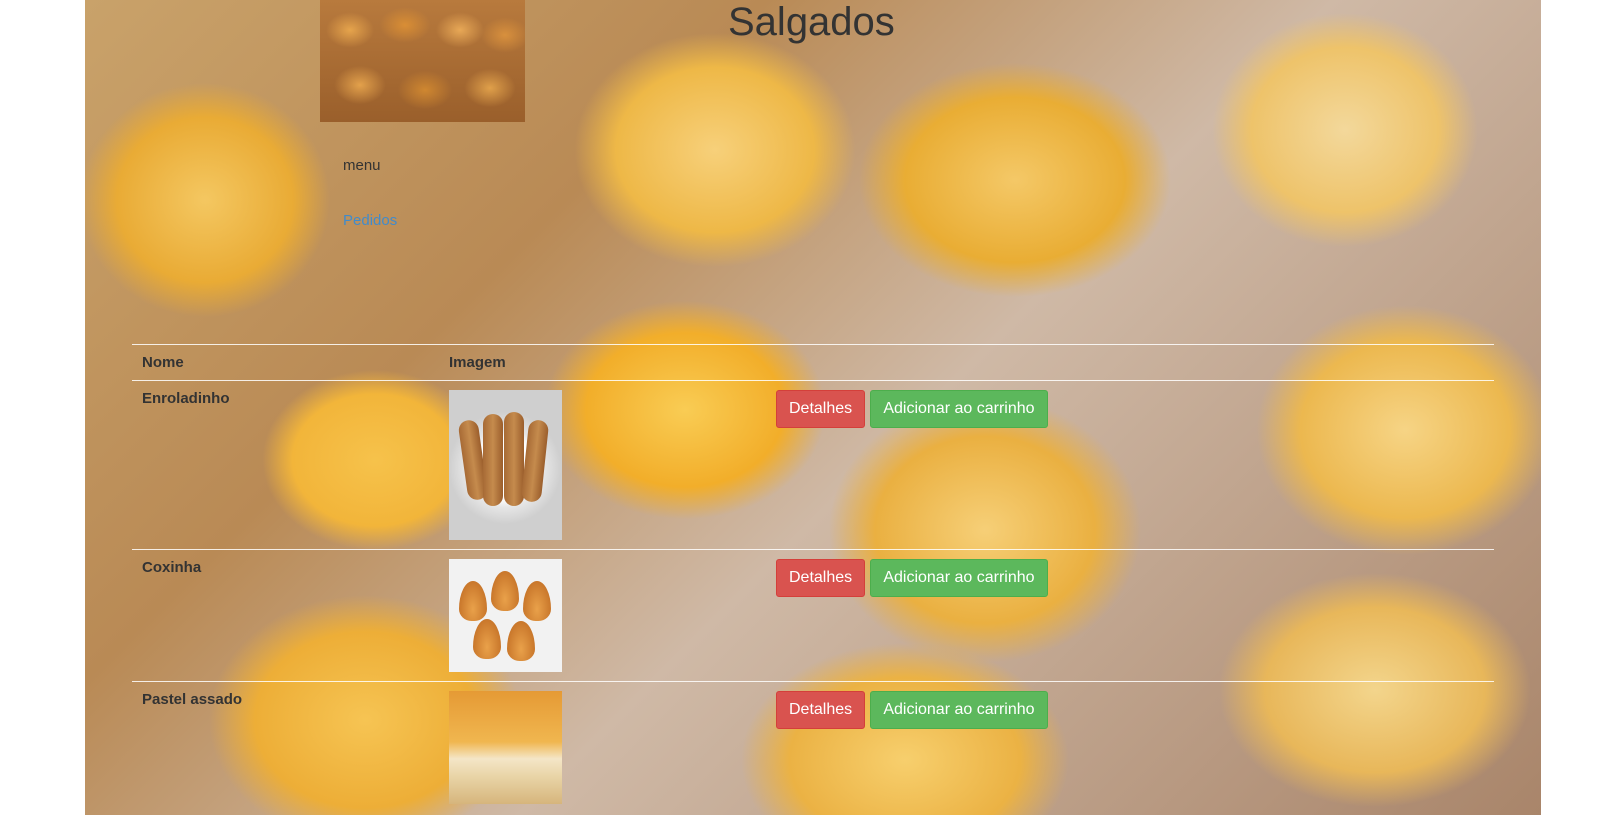 This screenshot has height=815, width=1611. I want to click on table-row: Coxinha Detalhes Adicionar ao carrinho, so click(813, 615).